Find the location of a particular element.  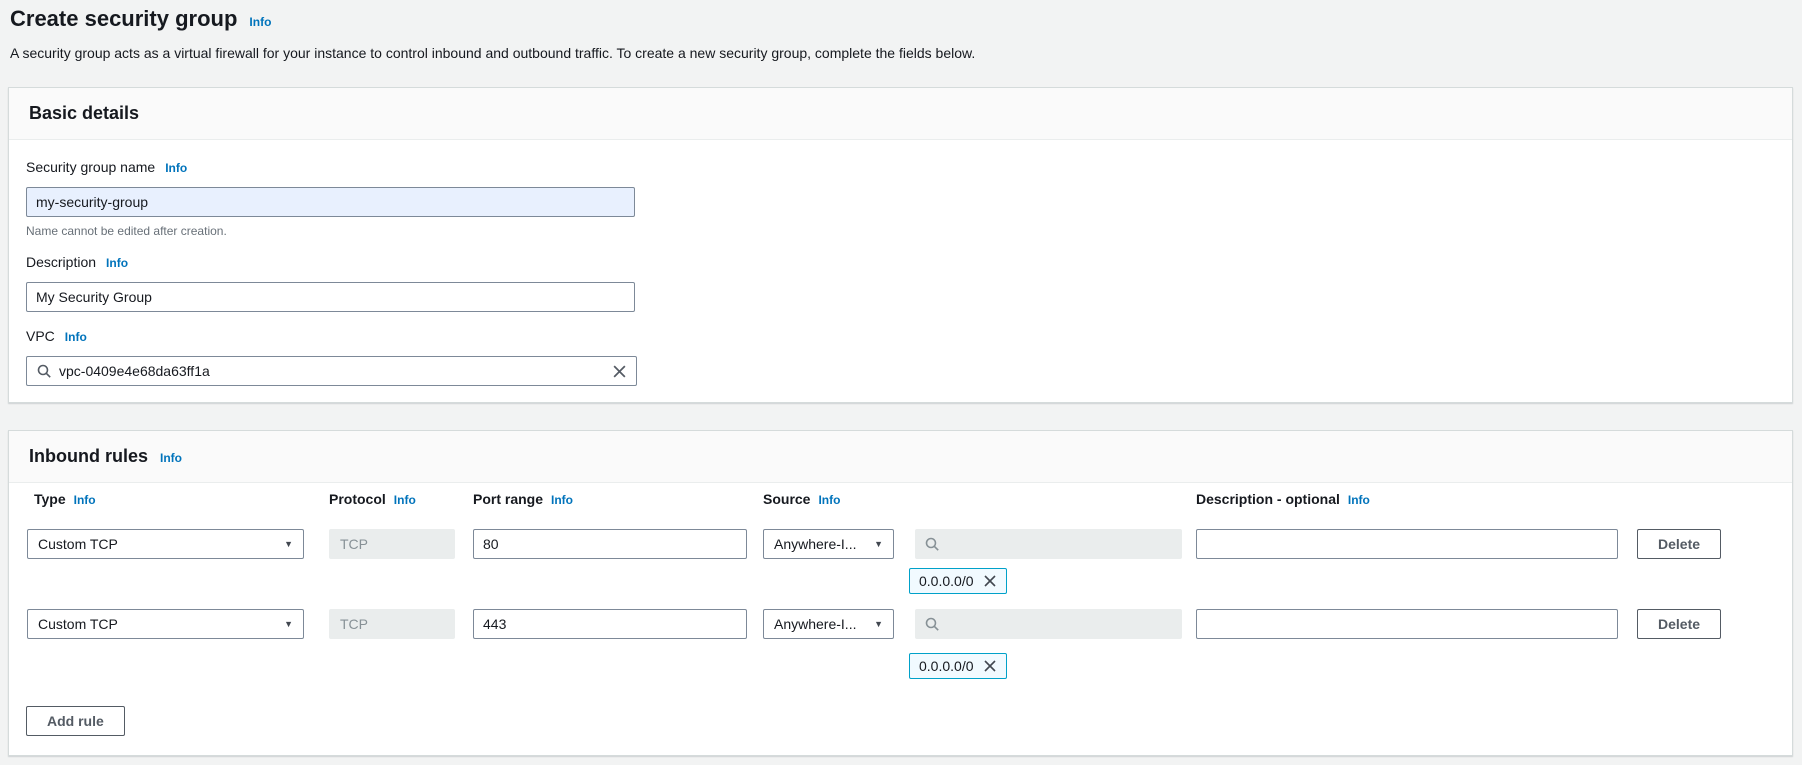

vpc-select-field is located at coordinates (331, 371).